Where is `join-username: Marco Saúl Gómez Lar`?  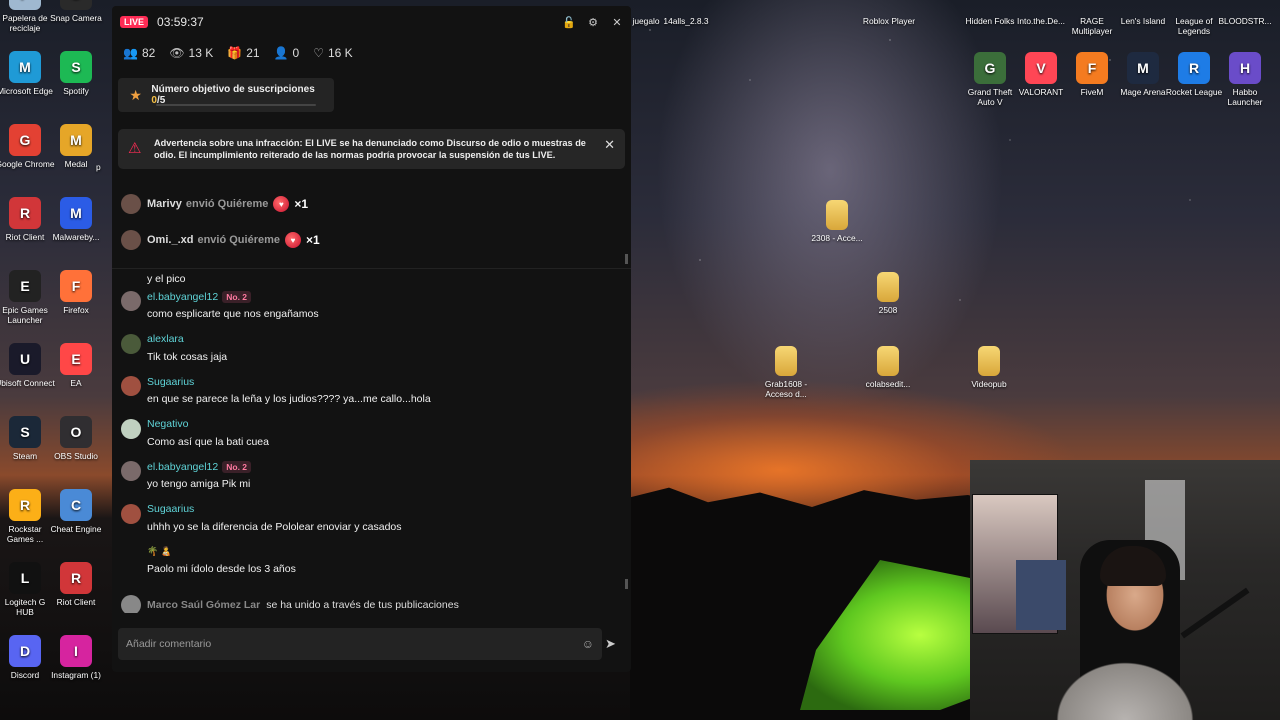
join-username: Marco Saúl Gómez Lar is located at coordinates (203, 605).